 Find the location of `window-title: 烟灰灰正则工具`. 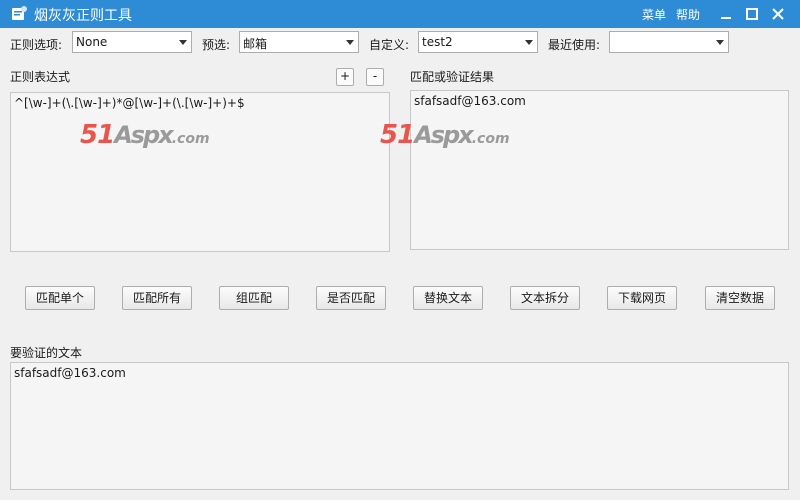

window-title: 烟灰灰正则工具 is located at coordinates (83, 16).